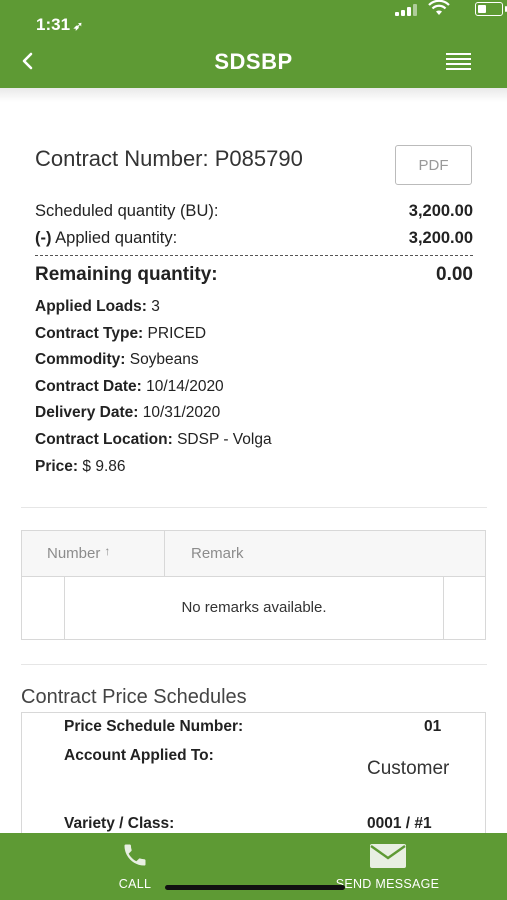  I want to click on contract-number: Contract Number: P085790, so click(169, 158).